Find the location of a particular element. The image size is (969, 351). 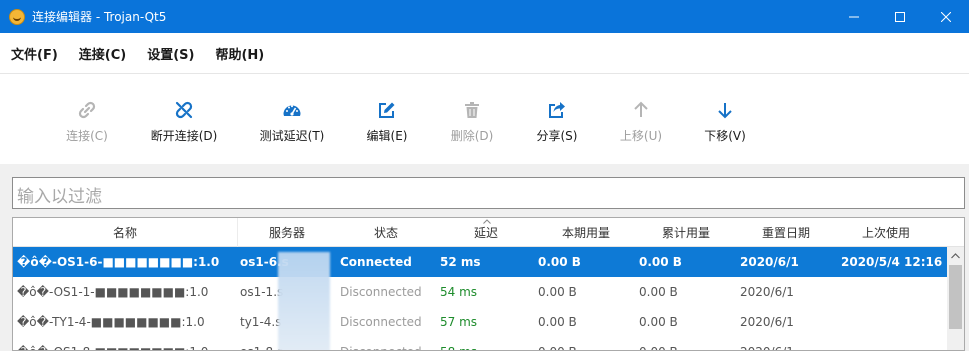

maximize-button is located at coordinates (900, 16).